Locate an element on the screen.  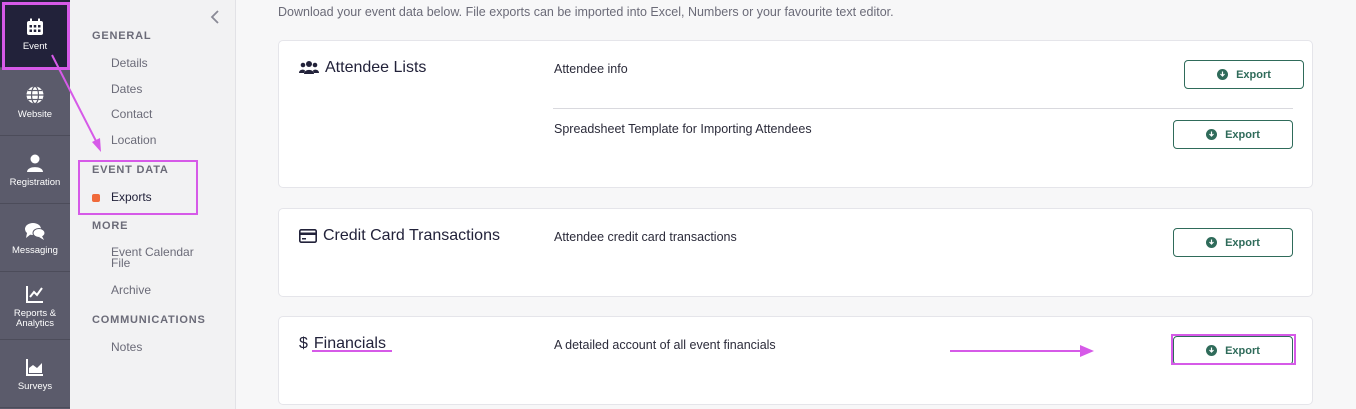
nav-item-dates: Dates is located at coordinates (126, 89).